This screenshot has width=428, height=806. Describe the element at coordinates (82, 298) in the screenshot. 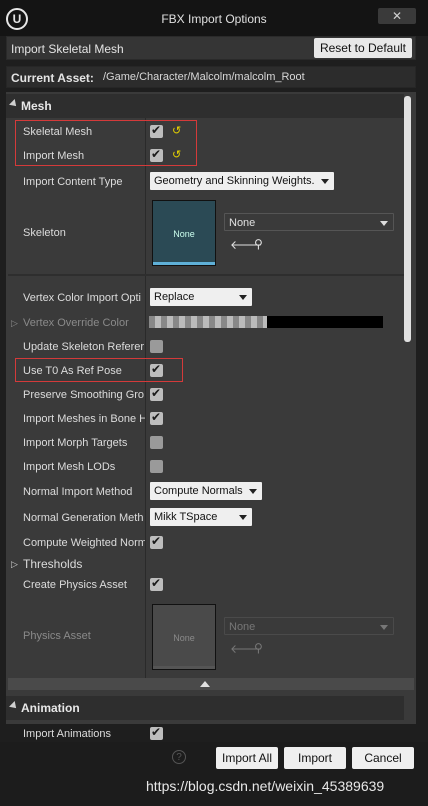

I see `vertex-color-import-label: Vertex Color Import Opti` at that location.